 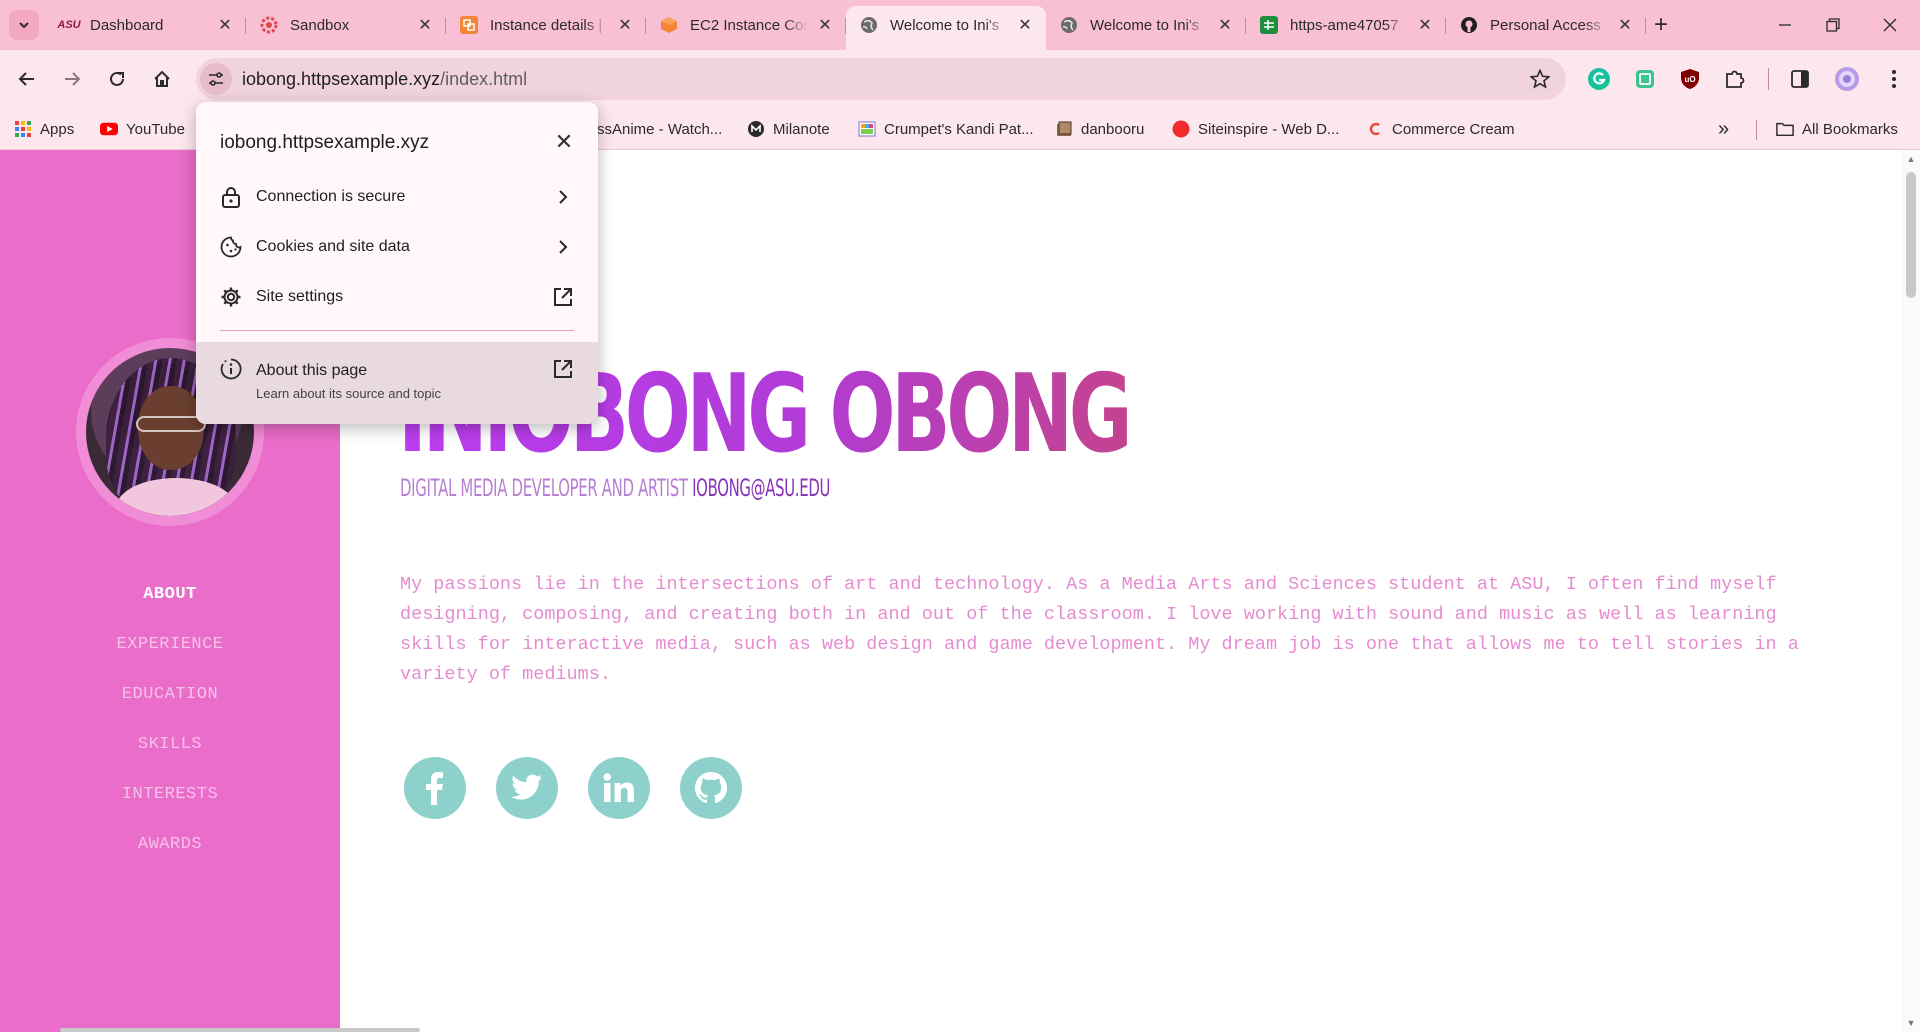 I want to click on back-button, so click(x=27, y=79).